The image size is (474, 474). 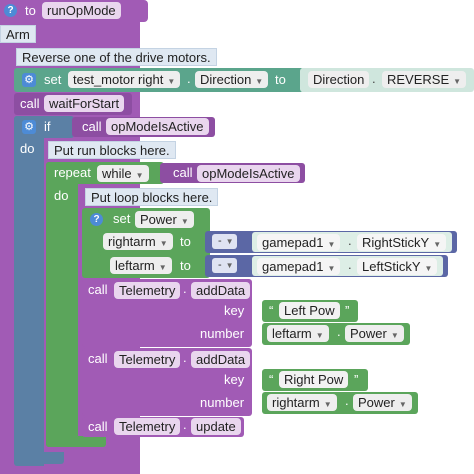 I want to click on gamepad-left-value: gamepad1, so click(x=293, y=266).